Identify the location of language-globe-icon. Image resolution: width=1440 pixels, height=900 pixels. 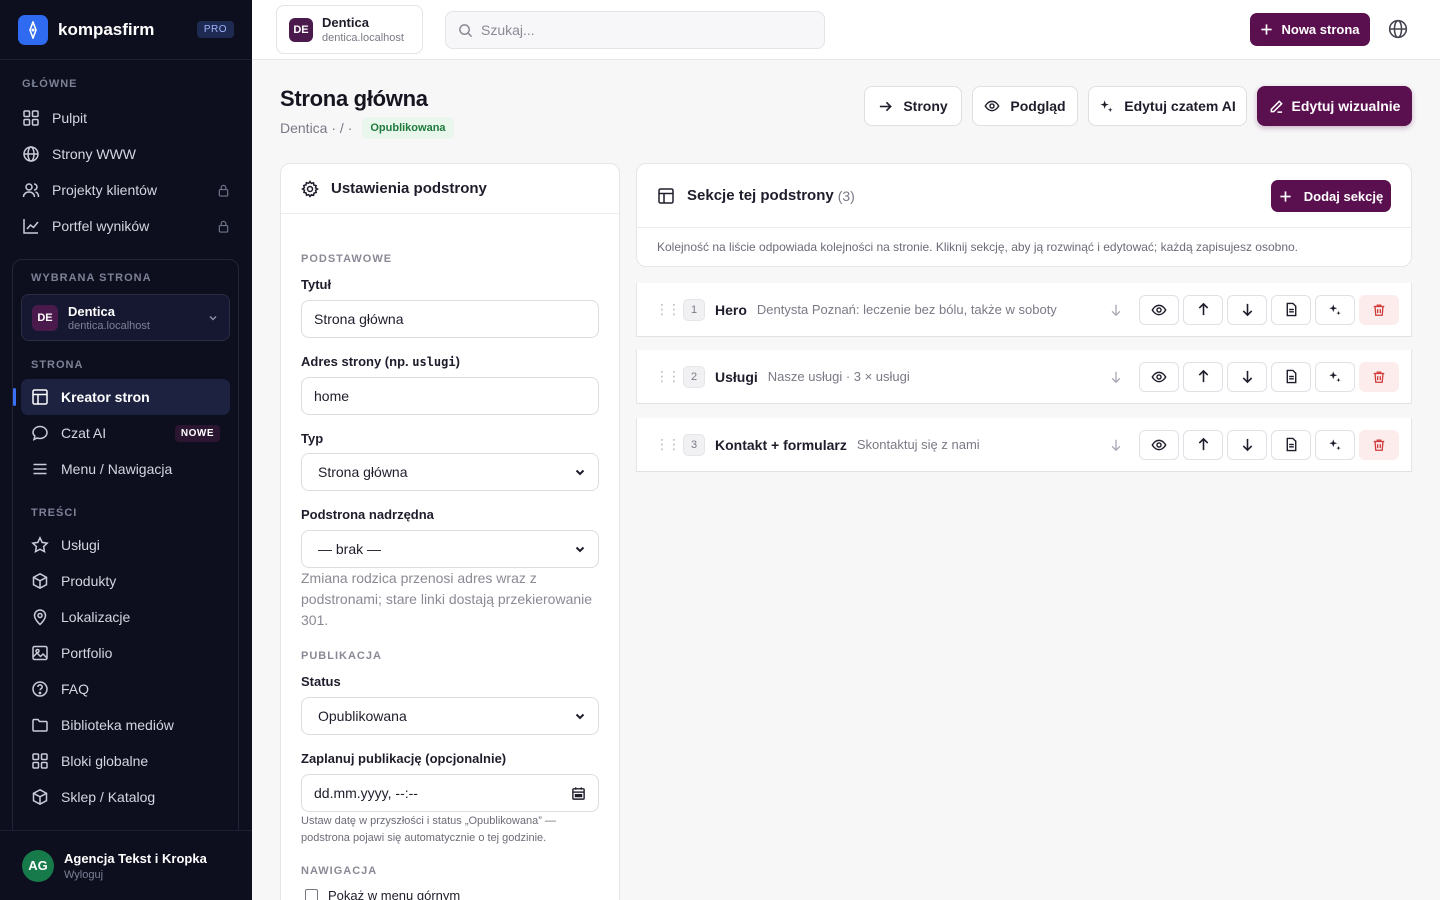
(1398, 29).